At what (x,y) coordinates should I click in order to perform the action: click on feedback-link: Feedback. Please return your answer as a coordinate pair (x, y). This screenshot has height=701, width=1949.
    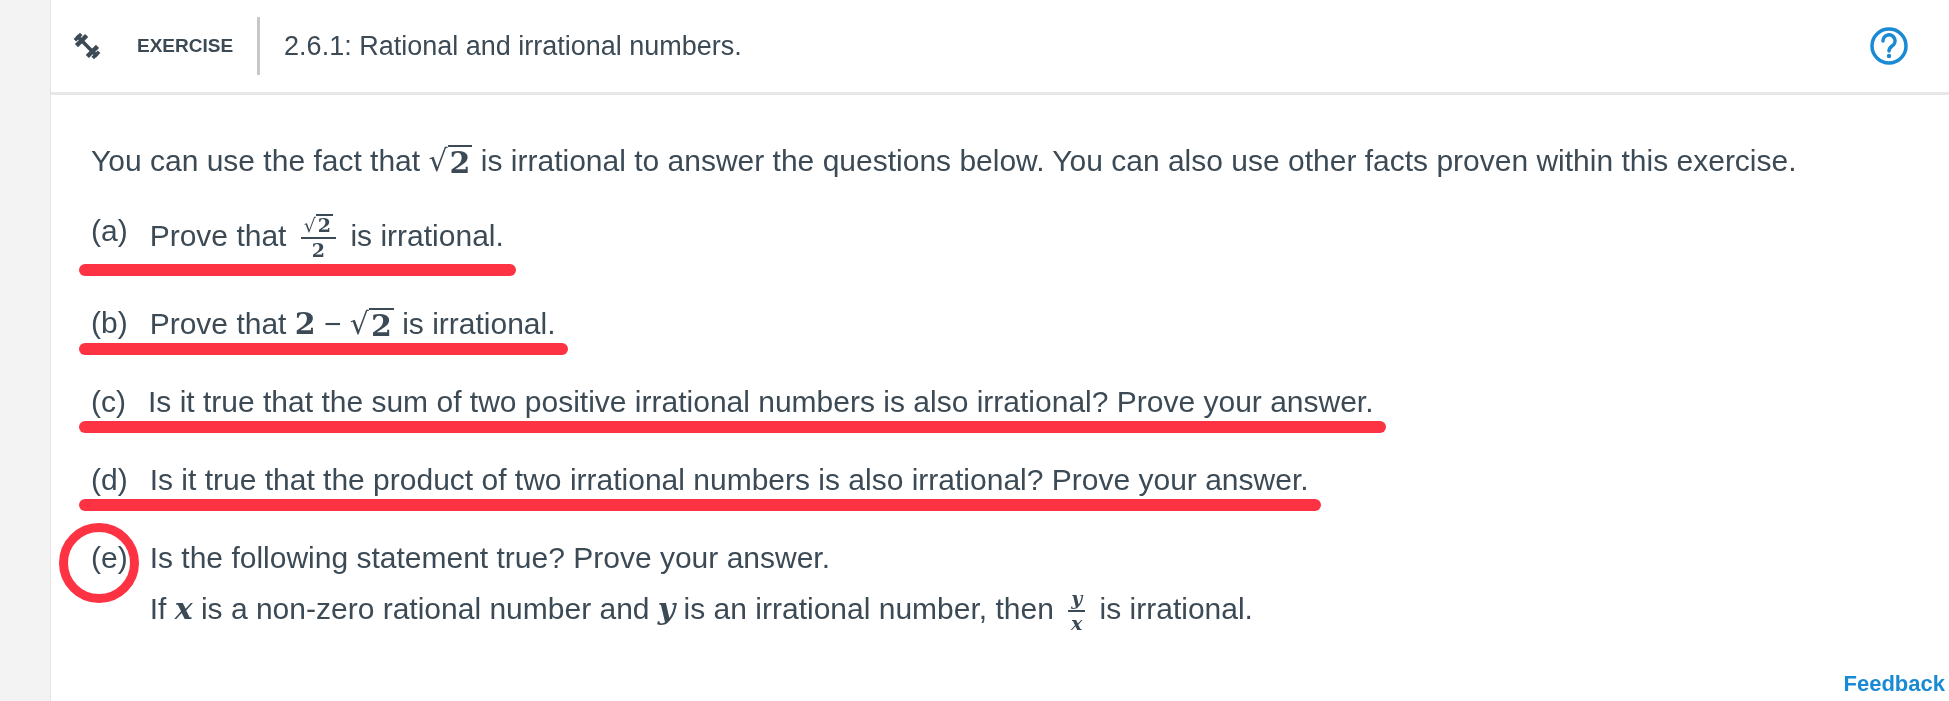
    Looking at the image, I should click on (1894, 684).